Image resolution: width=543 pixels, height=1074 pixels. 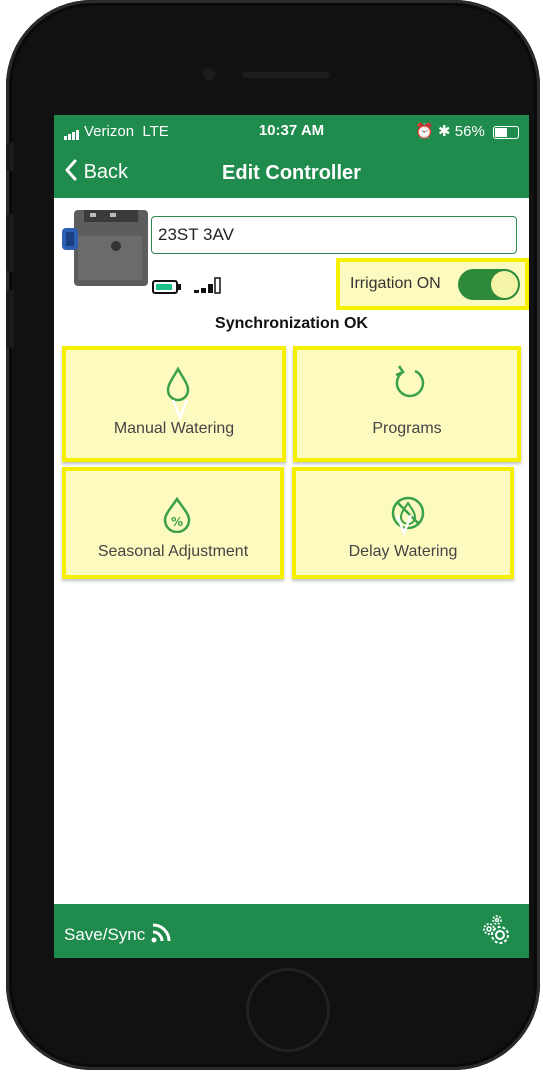 What do you see at coordinates (10, 319) in the screenshot?
I see `volume-down-button` at bounding box center [10, 319].